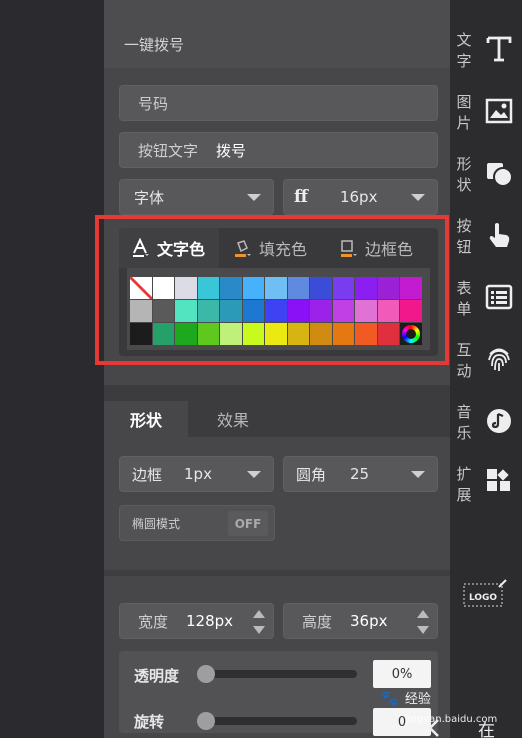  Describe the element at coordinates (500, 175) in the screenshot. I see `shape-icon` at that location.